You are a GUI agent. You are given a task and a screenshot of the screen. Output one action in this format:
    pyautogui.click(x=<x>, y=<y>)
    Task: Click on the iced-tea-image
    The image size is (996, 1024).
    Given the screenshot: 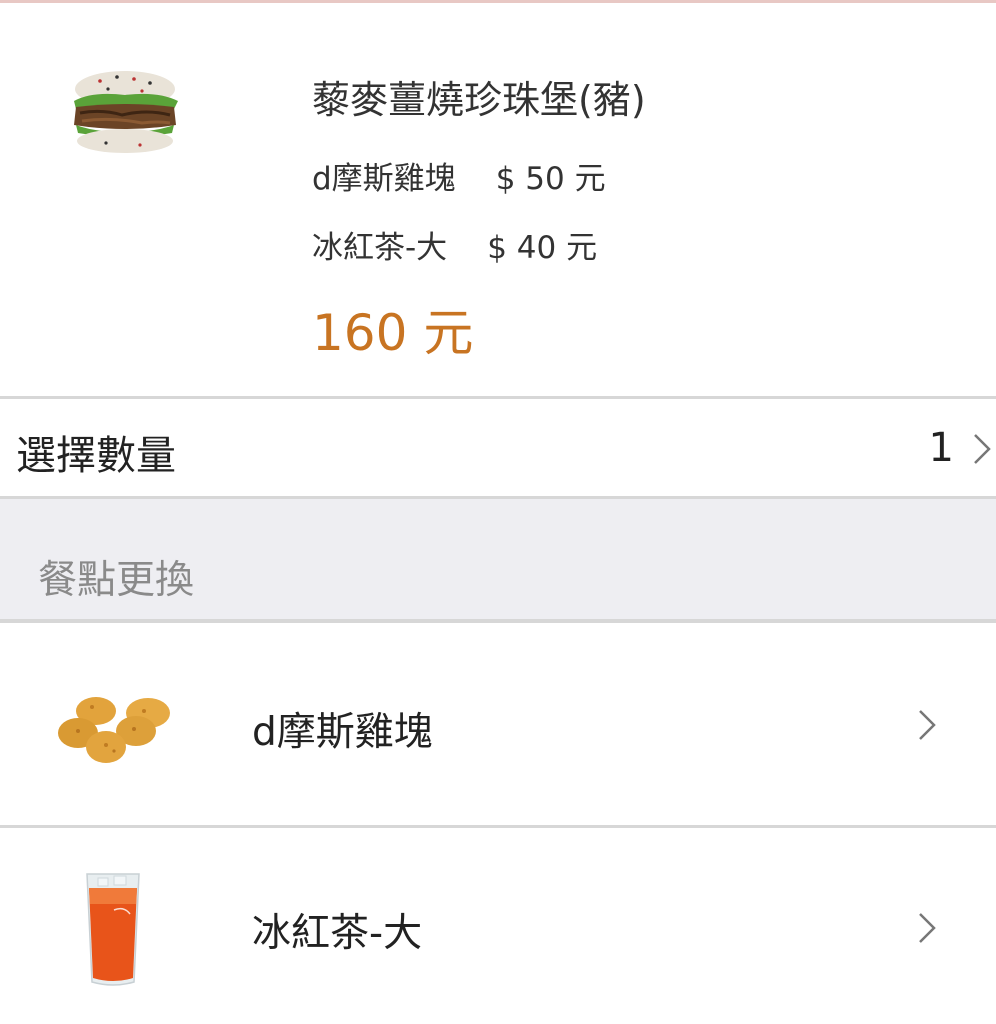 What is the action you would take?
    pyautogui.click(x=113, y=929)
    